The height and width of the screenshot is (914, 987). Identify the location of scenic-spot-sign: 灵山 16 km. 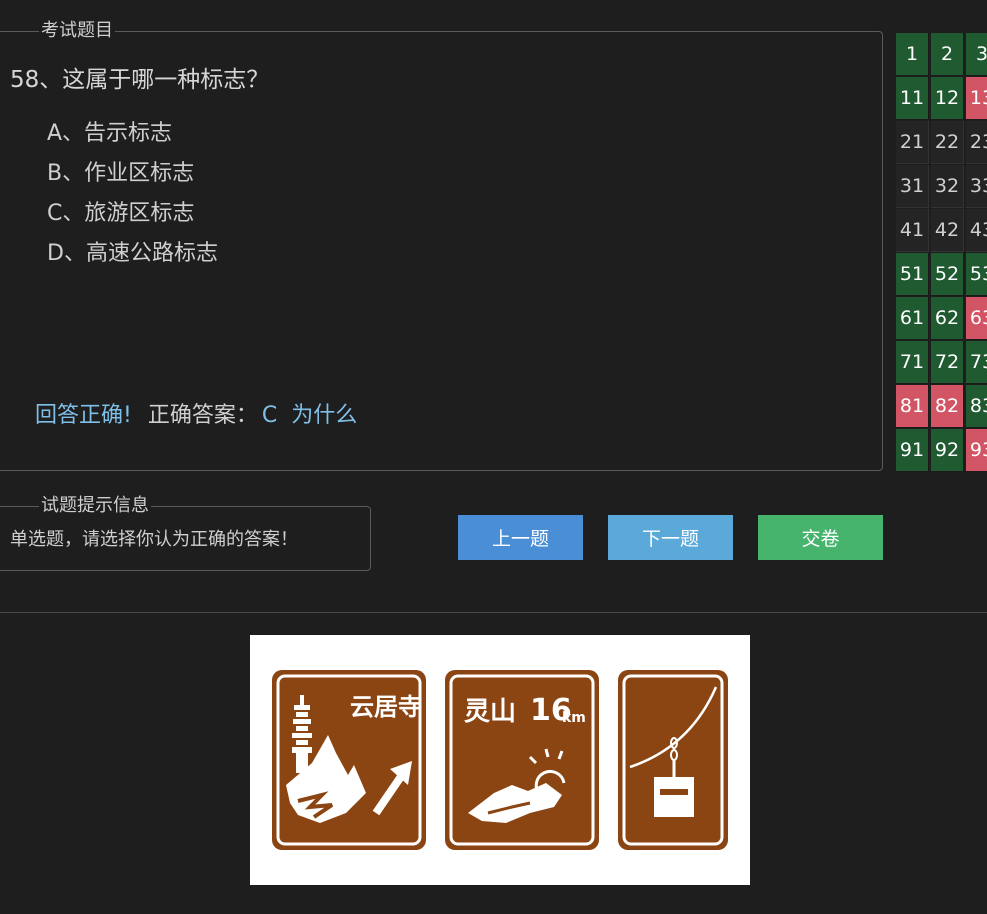
(522, 760).